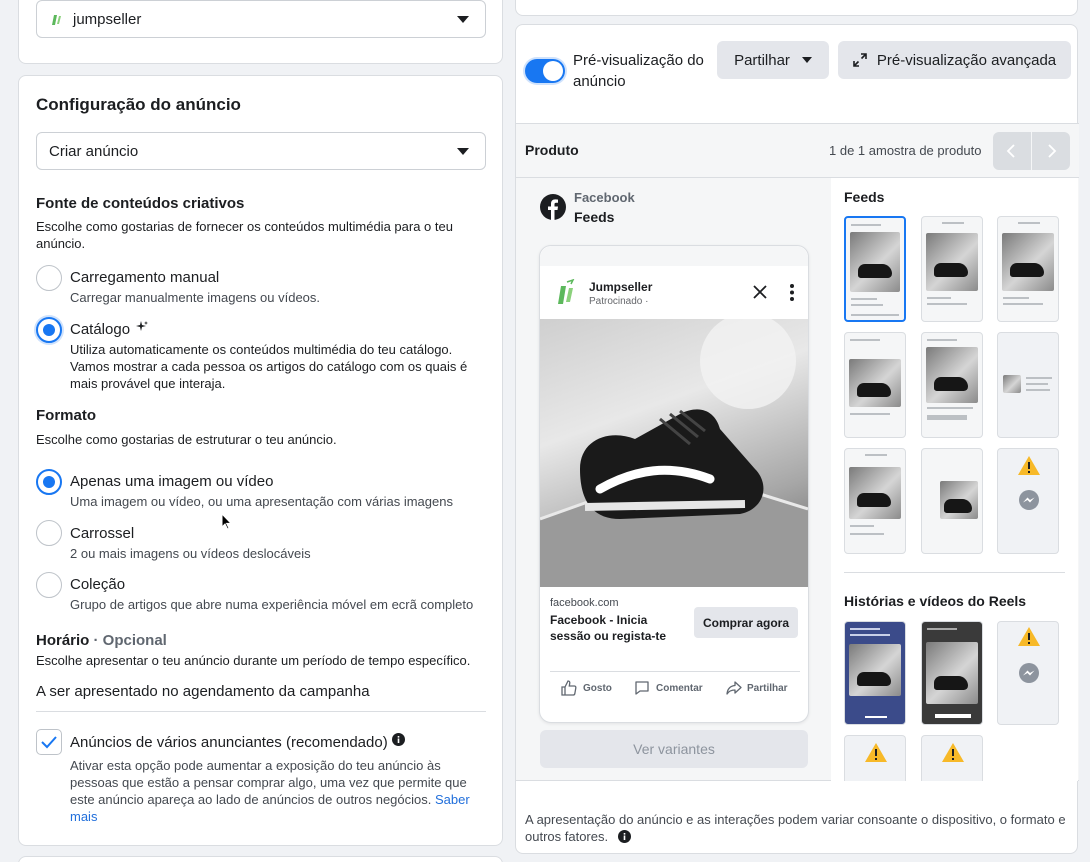  Describe the element at coordinates (195, 297) in the screenshot. I see `manual-upload-desc: Carregar manualmente imagens ou vídeos.` at that location.